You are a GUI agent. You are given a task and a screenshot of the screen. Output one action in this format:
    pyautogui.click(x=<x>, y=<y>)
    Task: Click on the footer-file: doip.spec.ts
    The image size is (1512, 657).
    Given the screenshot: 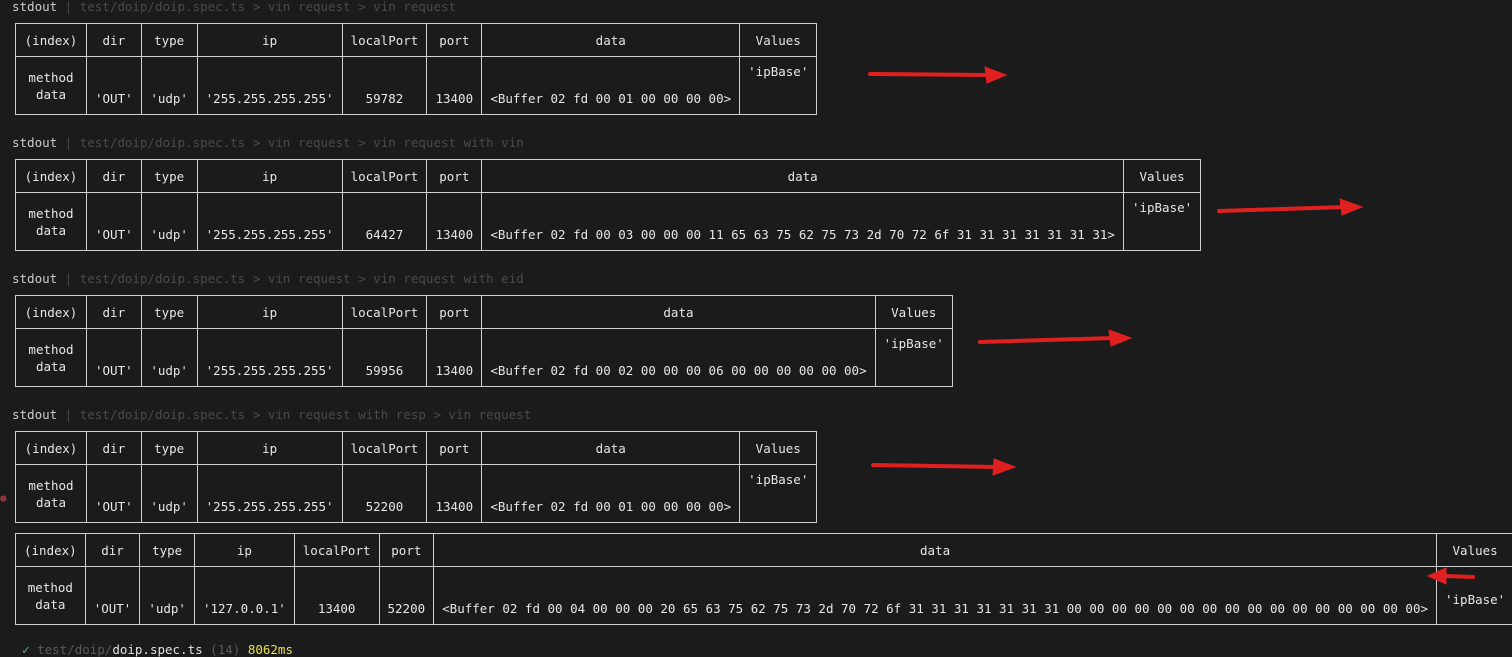 What is the action you would take?
    pyautogui.click(x=157, y=649)
    